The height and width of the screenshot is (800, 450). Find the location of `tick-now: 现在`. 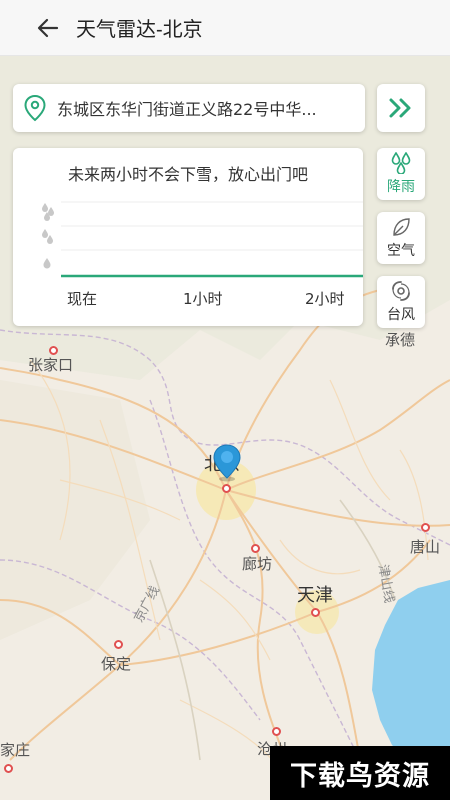

tick-now: 现在 is located at coordinates (82, 299).